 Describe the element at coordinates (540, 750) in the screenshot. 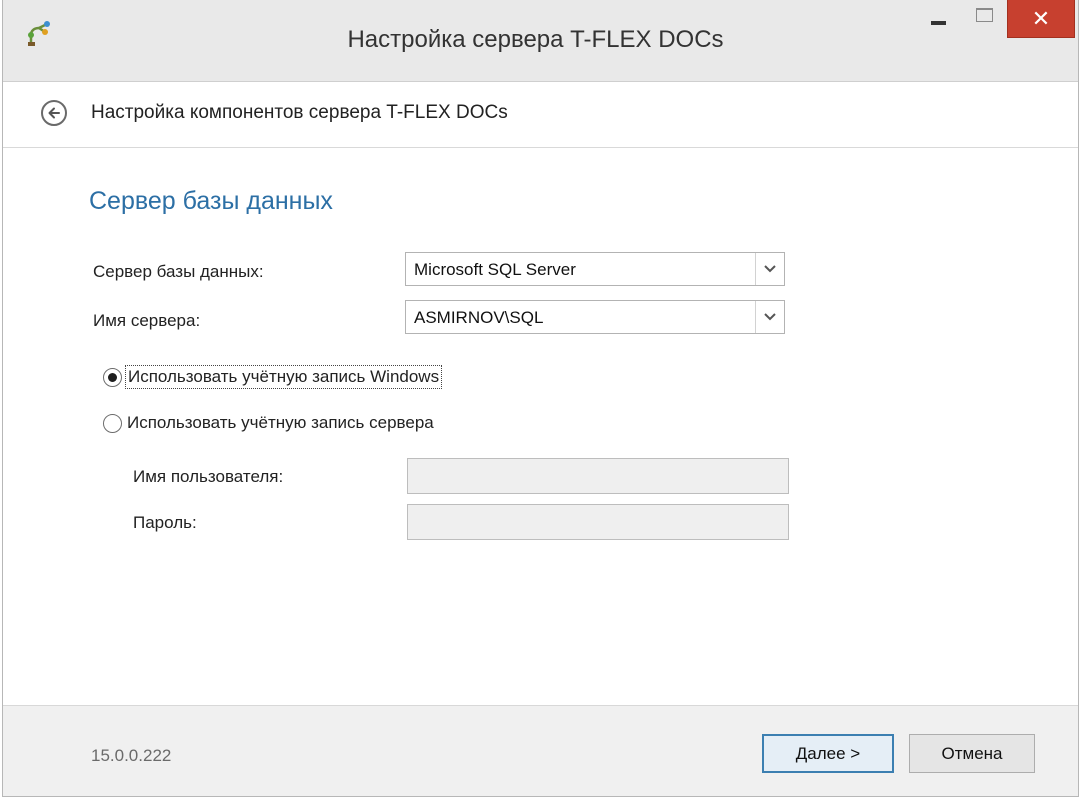

I see `footer: 15.0.0.222 Далее > Отмена` at that location.